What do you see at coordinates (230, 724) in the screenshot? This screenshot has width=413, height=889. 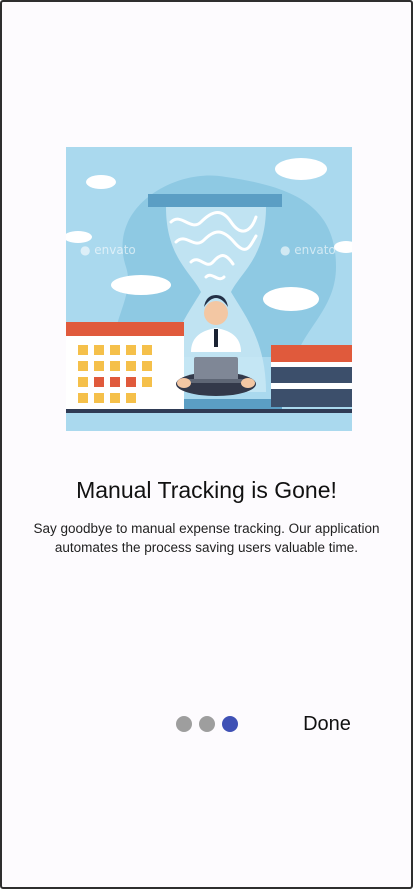 I see `page-dot-3-active` at bounding box center [230, 724].